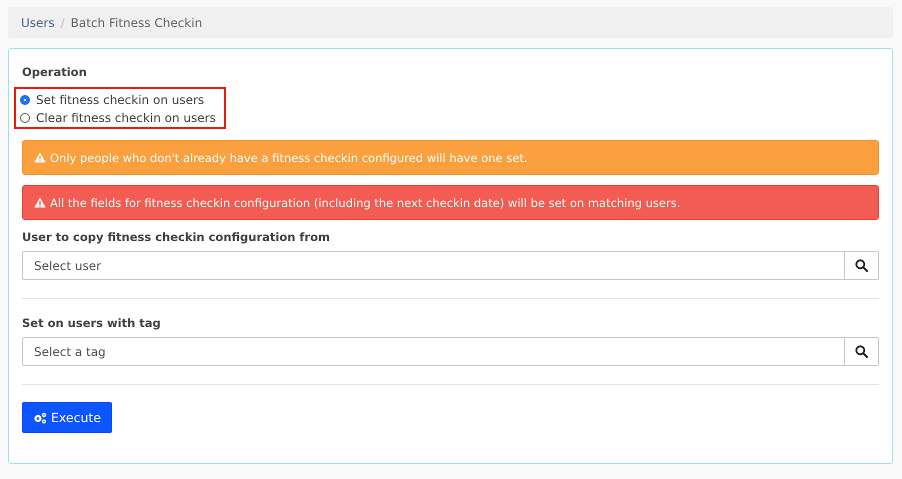  What do you see at coordinates (55, 72) in the screenshot?
I see `operation-label: Operation` at bounding box center [55, 72].